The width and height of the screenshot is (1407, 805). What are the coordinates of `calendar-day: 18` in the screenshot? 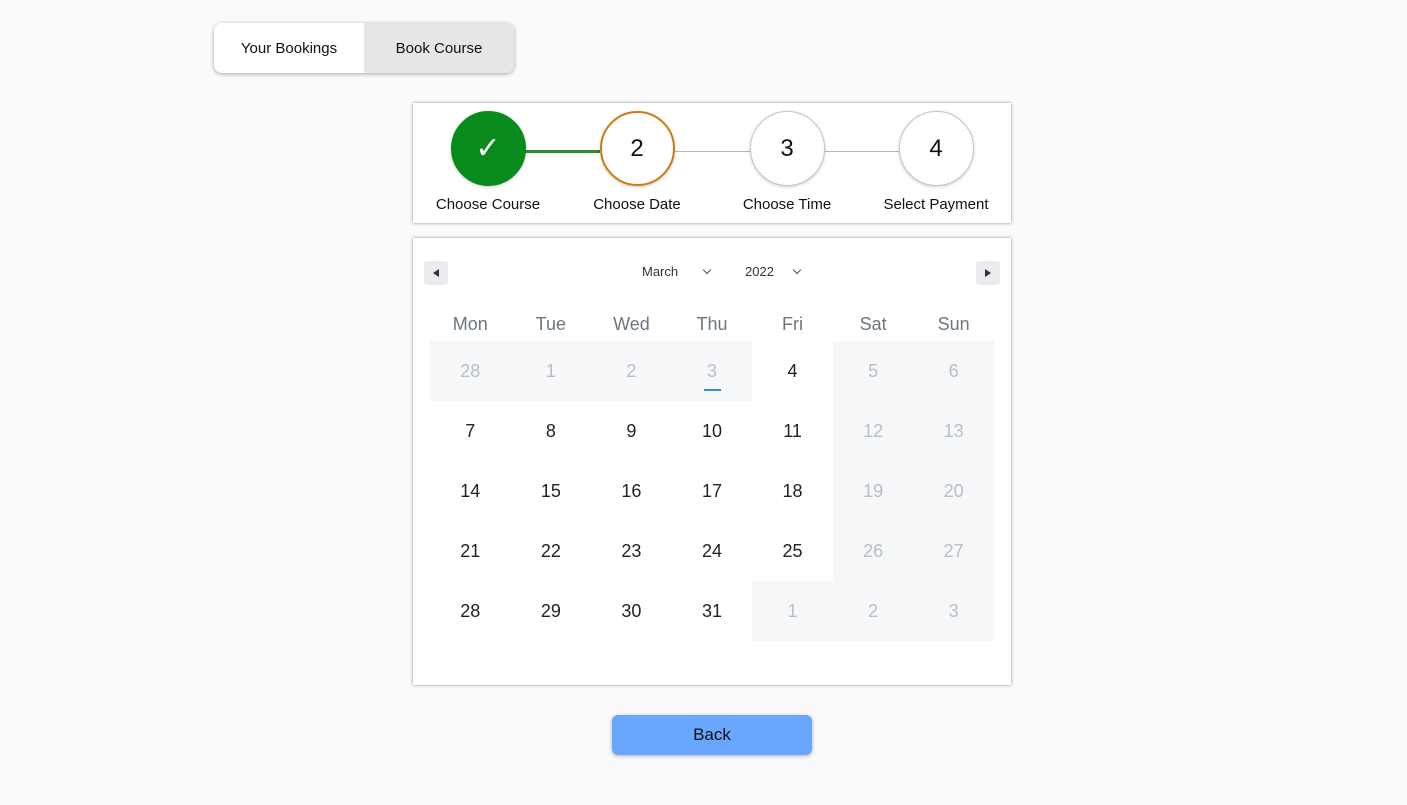 It's located at (792, 491).